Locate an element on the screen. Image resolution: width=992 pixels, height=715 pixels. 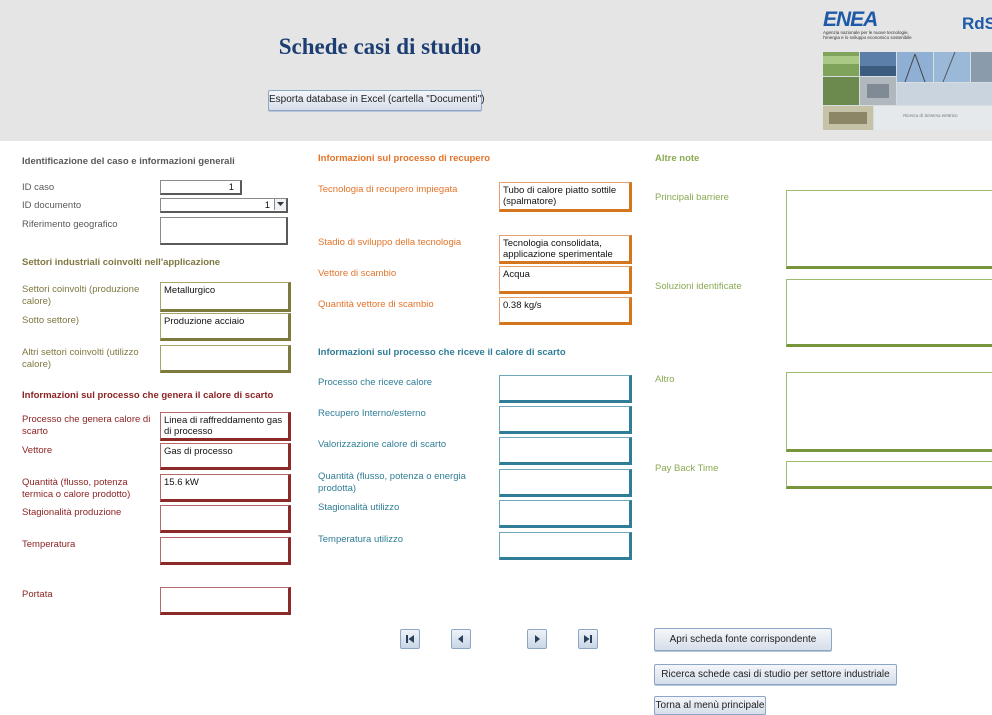
stagionalita-label: Stagionalità produzione is located at coordinates (72, 512).